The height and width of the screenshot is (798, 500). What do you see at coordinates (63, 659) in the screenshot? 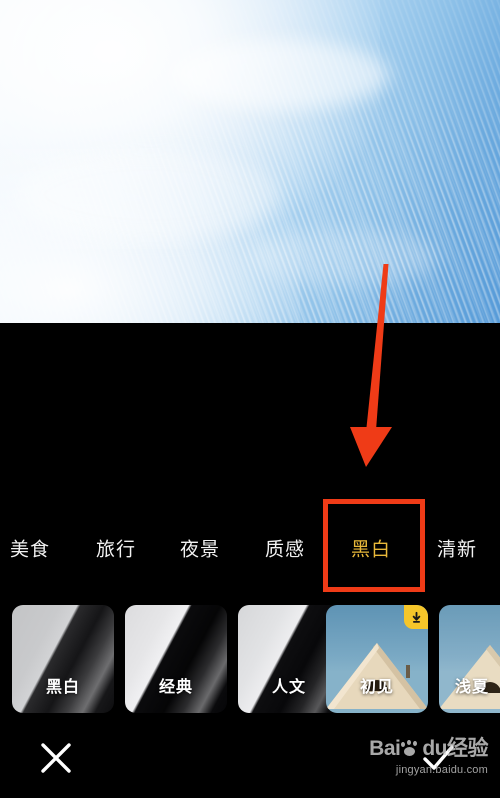
I see `filter-thumbnail-heibai: 黑白` at bounding box center [63, 659].